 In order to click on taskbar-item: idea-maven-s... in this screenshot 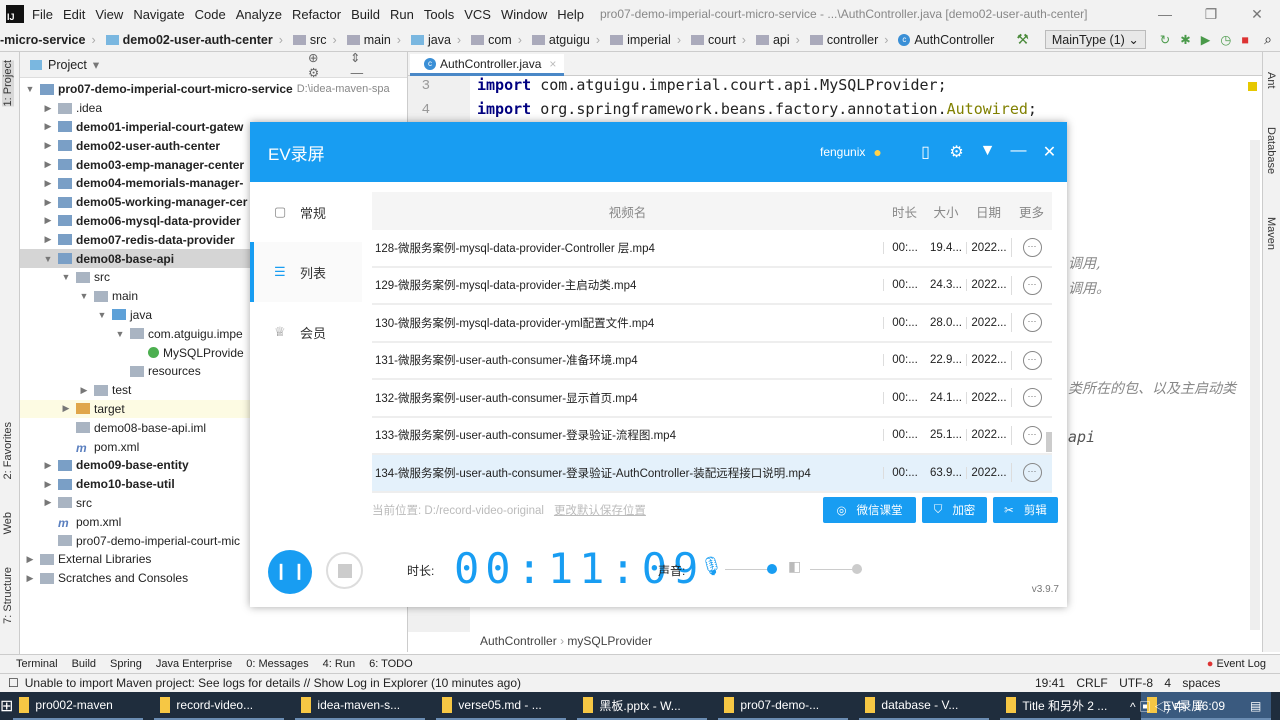, I will do `click(360, 706)`.